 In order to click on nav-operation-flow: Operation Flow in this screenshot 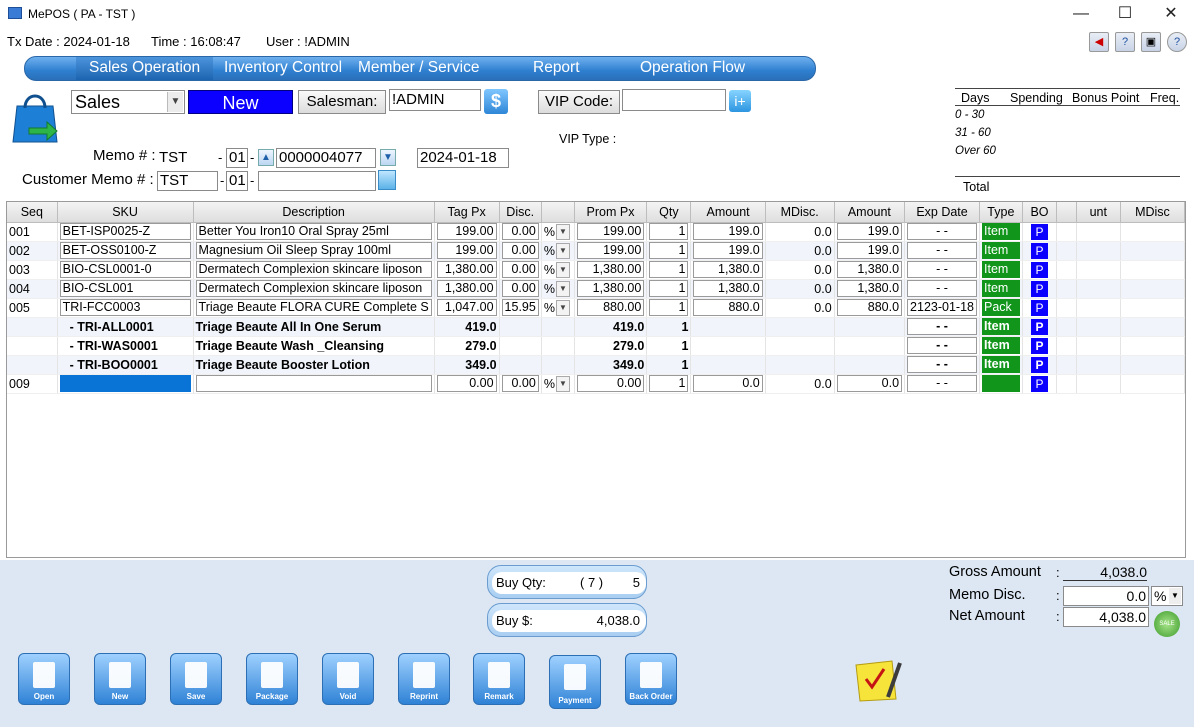, I will do `click(692, 68)`.